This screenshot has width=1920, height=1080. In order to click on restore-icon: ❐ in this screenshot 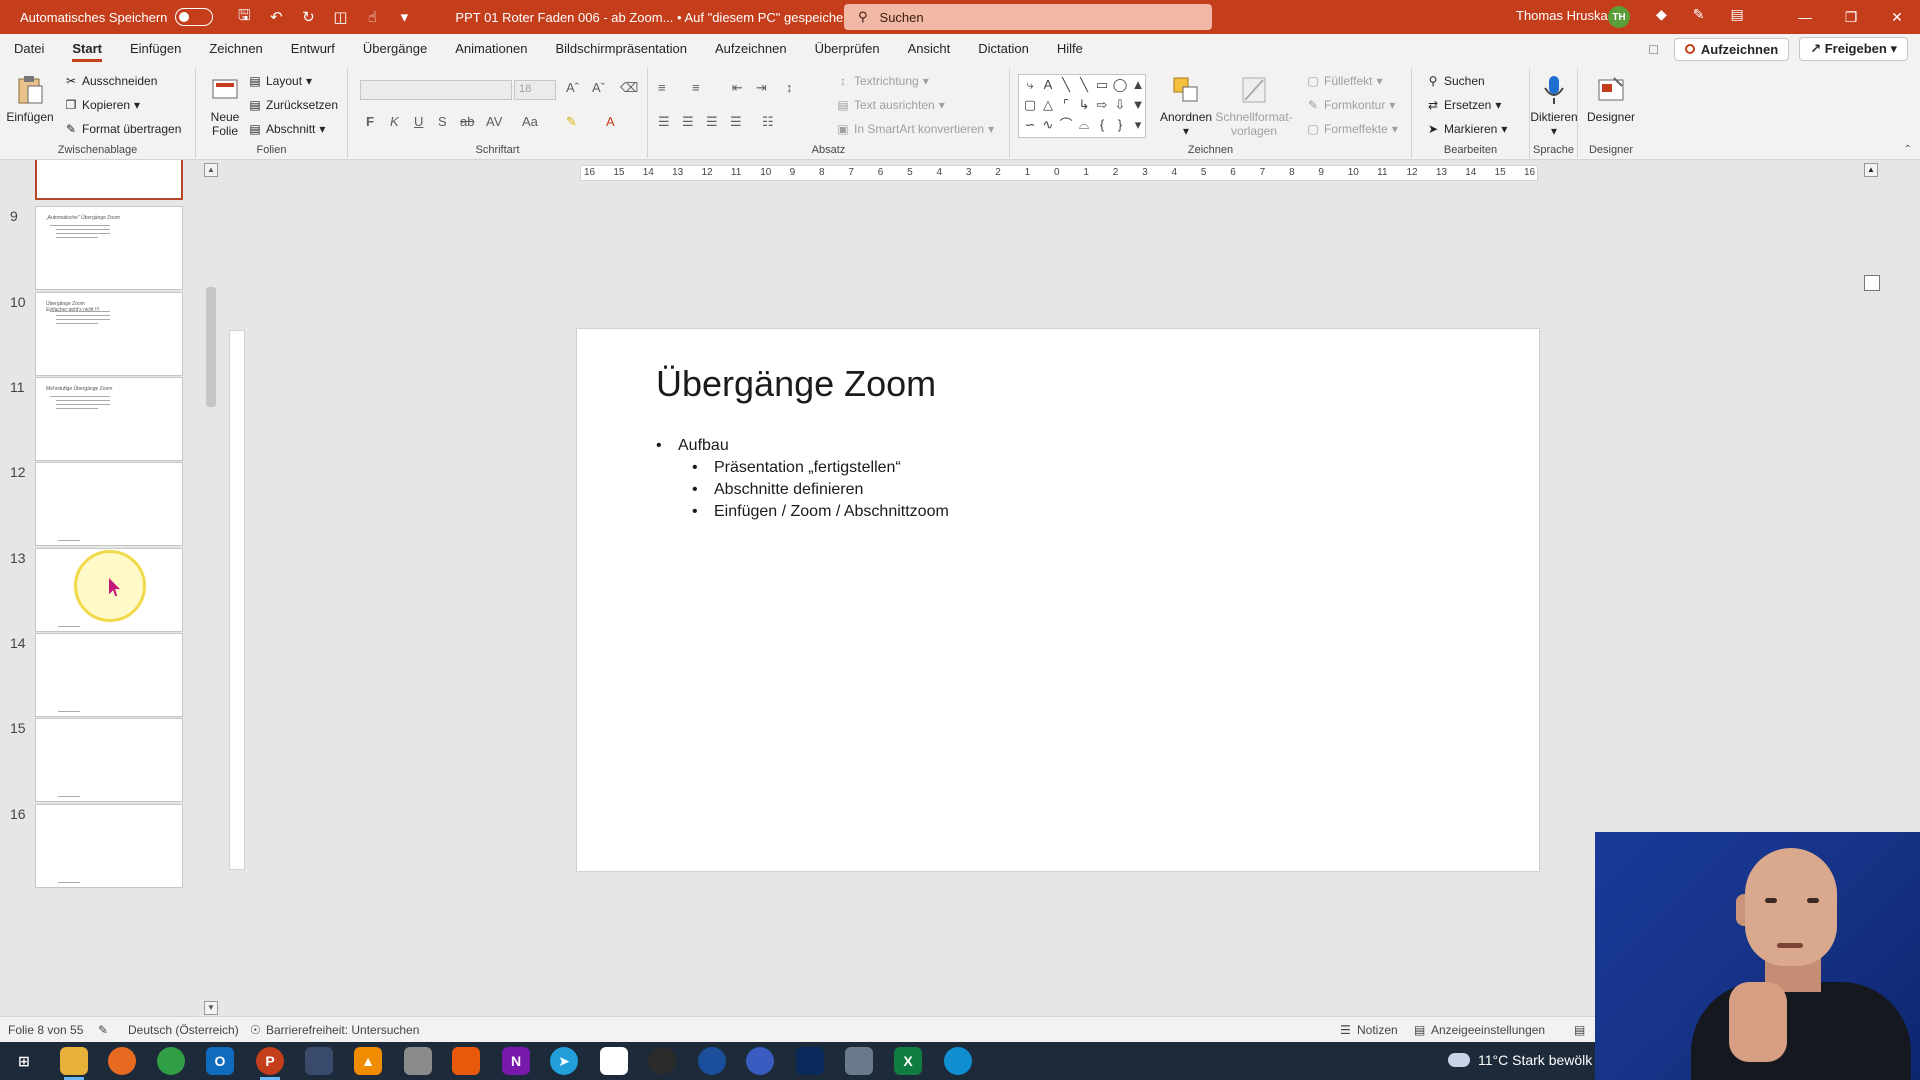, I will do `click(1851, 17)`.